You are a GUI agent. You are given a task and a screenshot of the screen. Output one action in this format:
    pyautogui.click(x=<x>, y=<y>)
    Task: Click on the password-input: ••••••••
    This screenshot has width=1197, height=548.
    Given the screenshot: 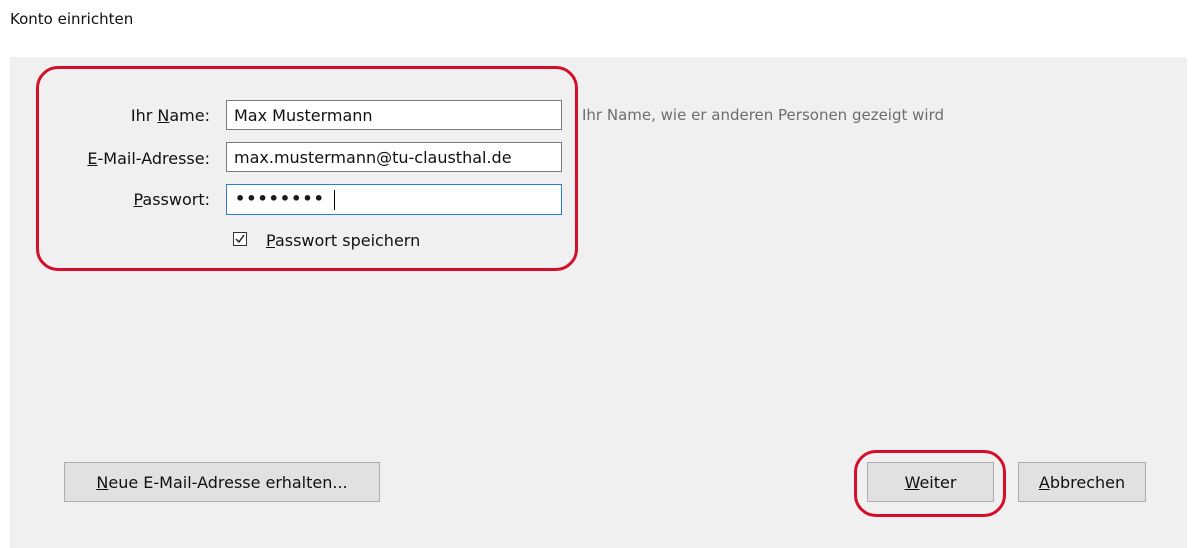 What is the action you would take?
    pyautogui.click(x=394, y=199)
    